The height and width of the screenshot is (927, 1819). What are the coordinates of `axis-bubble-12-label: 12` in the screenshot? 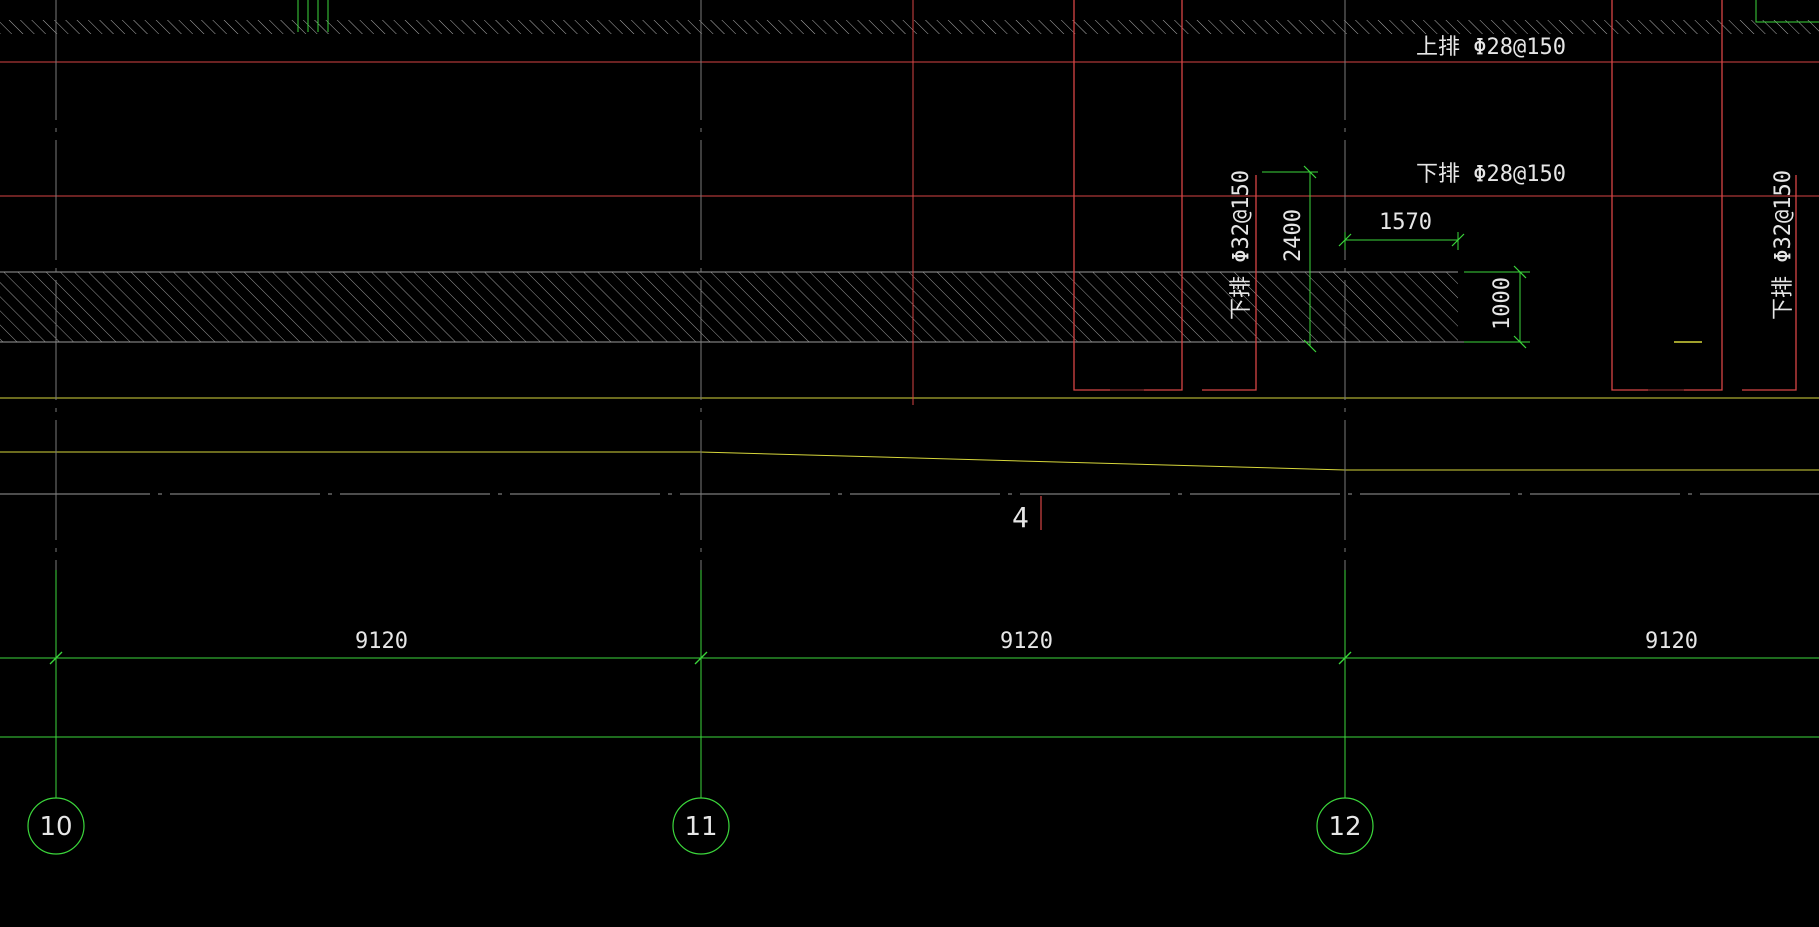 It's located at (1344, 827).